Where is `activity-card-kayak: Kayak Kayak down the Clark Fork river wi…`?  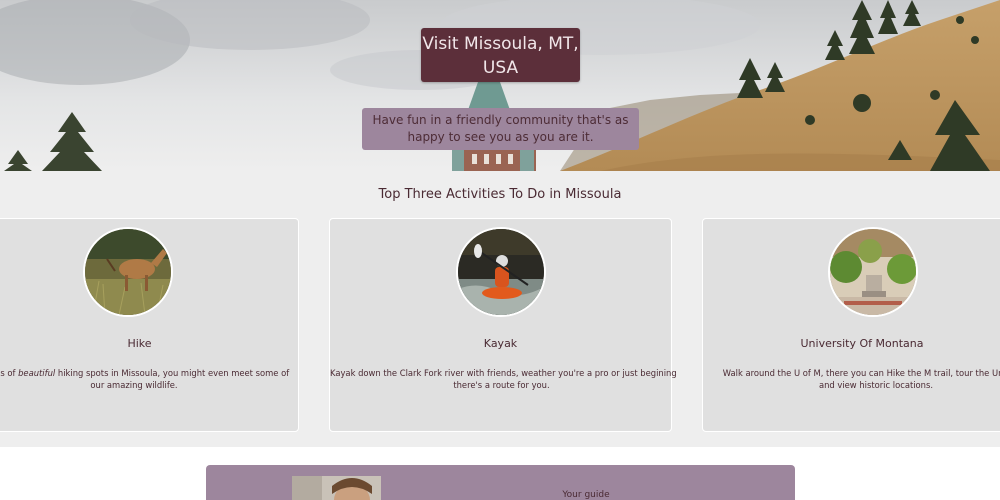 activity-card-kayak: Kayak Kayak down the Clark Fork river wi… is located at coordinates (503, 325).